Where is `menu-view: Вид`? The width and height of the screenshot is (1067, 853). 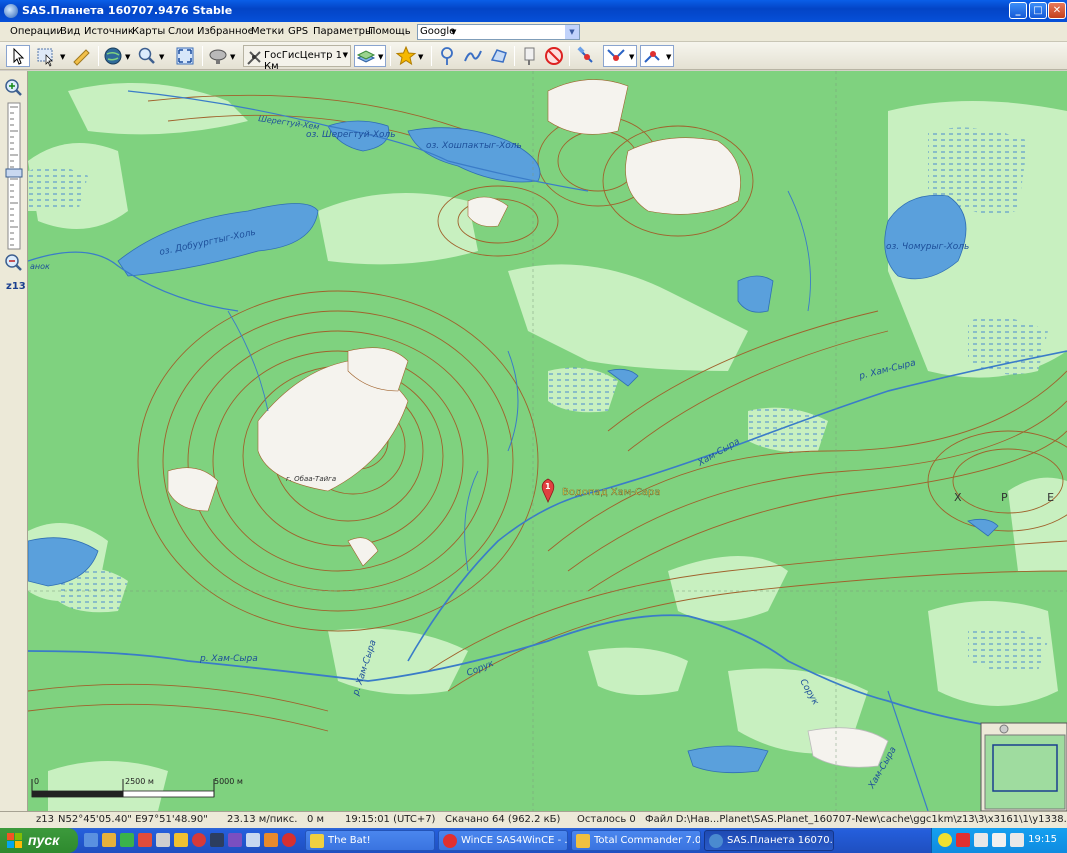 menu-view: Вид is located at coordinates (70, 31).